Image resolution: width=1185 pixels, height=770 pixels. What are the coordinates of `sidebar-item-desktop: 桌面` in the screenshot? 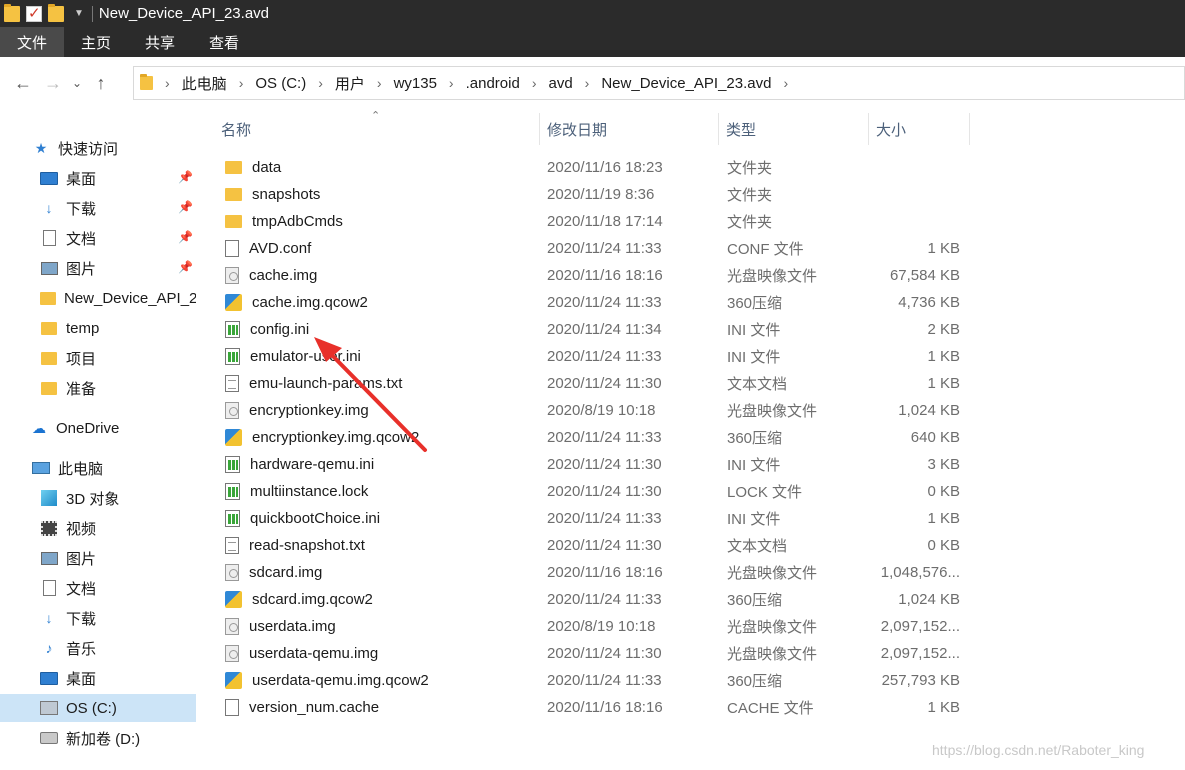 It's located at (68, 178).